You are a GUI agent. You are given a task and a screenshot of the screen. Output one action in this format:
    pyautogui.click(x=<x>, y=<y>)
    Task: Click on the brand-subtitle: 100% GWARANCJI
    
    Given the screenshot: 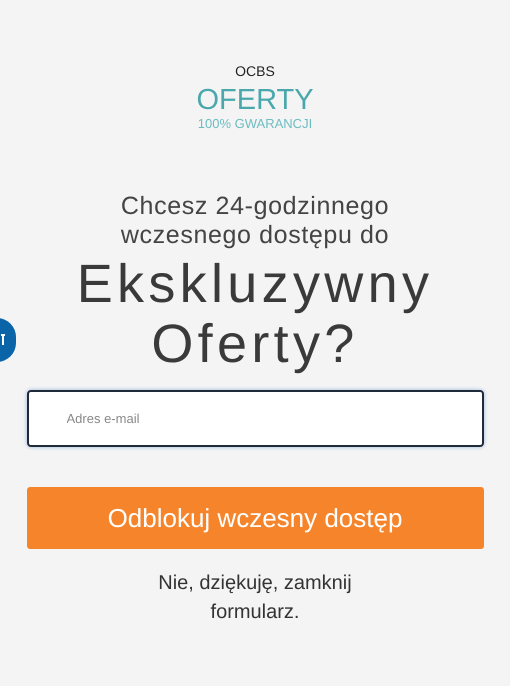 What is the action you would take?
    pyautogui.click(x=255, y=124)
    